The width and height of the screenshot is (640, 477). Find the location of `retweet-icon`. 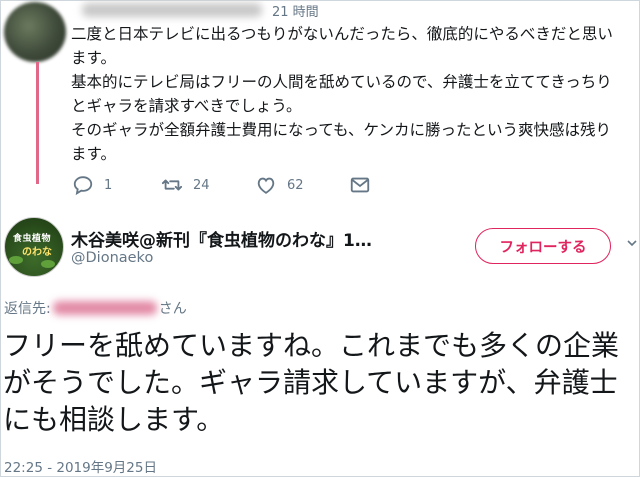

retweet-icon is located at coordinates (172, 185).